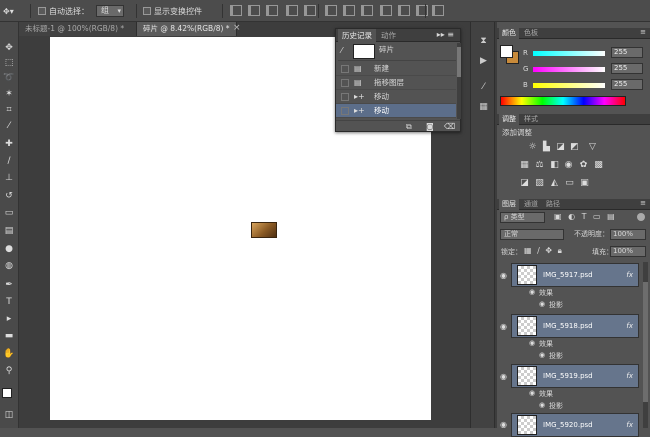 The image size is (650, 437). Describe the element at coordinates (110, 11) in the screenshot. I see `auto-select-dropdown: 组` at that location.